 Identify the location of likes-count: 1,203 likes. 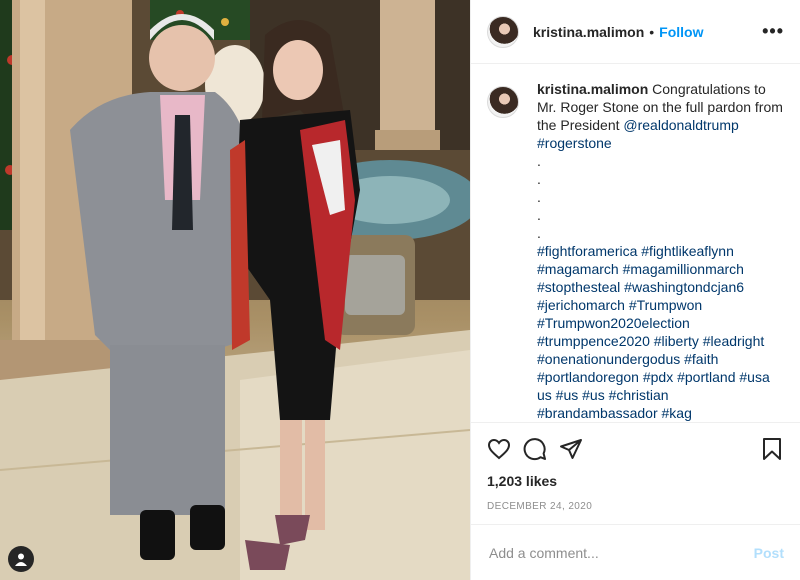
(635, 481).